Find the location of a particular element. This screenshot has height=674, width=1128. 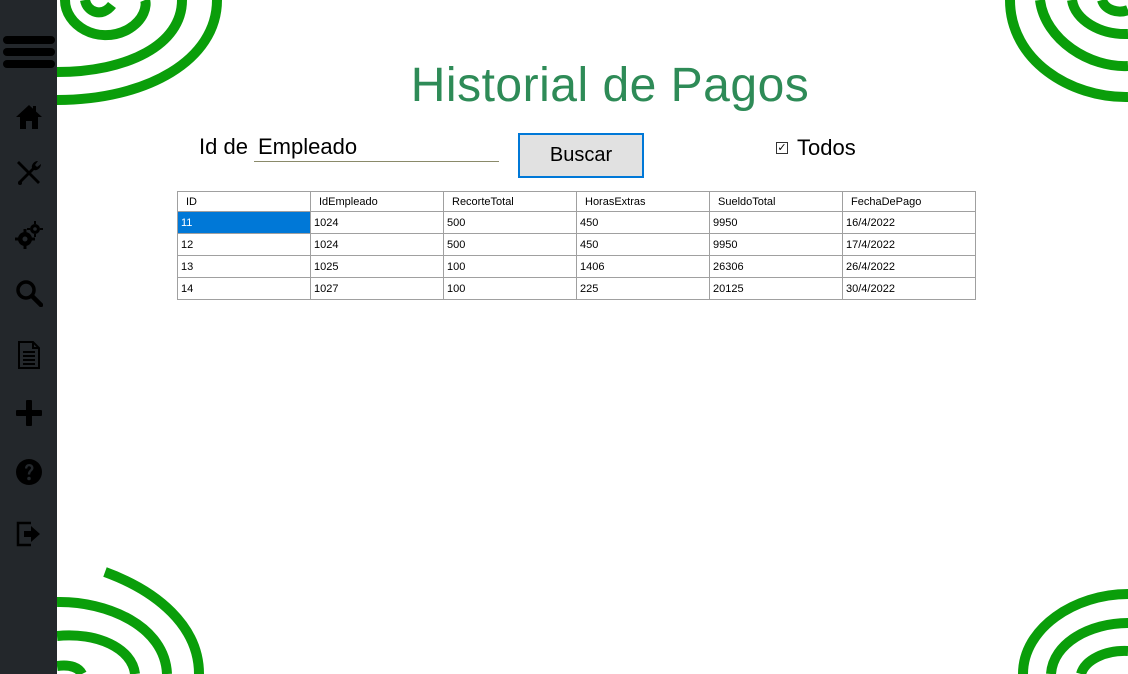

menu-icon is located at coordinates (28, 52).